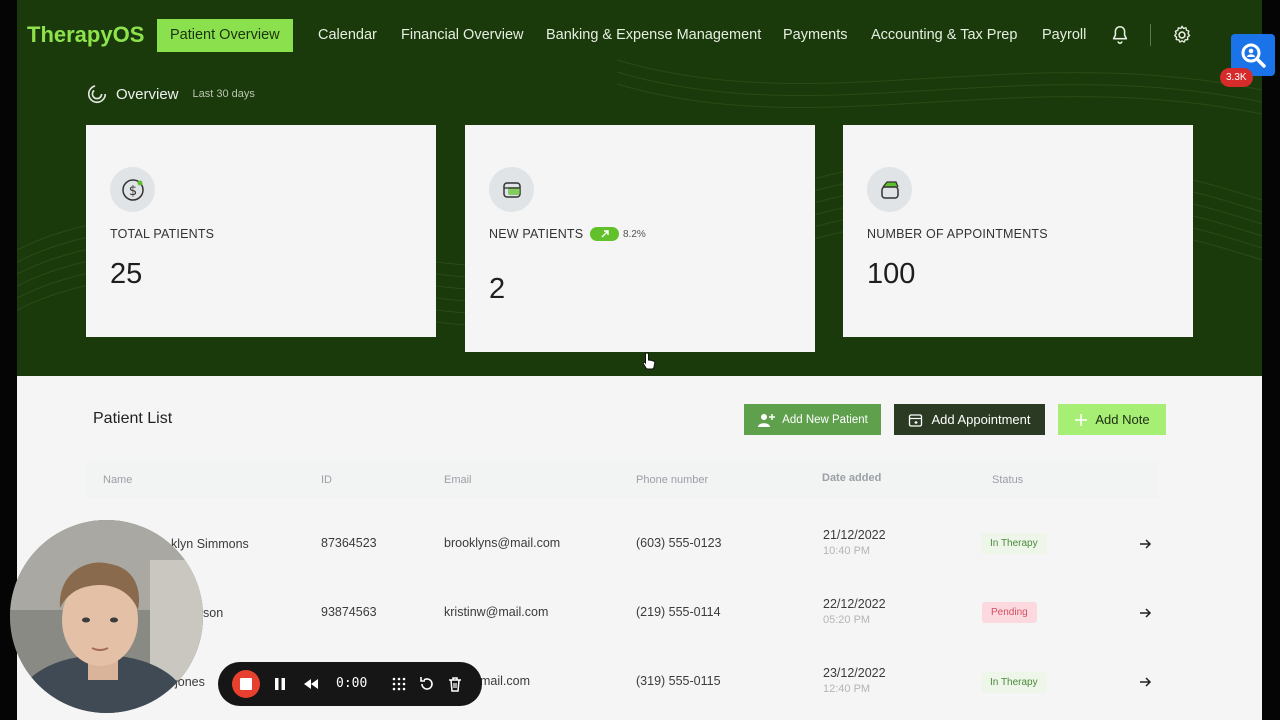 Image resolution: width=1280 pixels, height=720 pixels. Describe the element at coordinates (854, 604) in the screenshot. I see `date-added: 22/12/2022` at that location.